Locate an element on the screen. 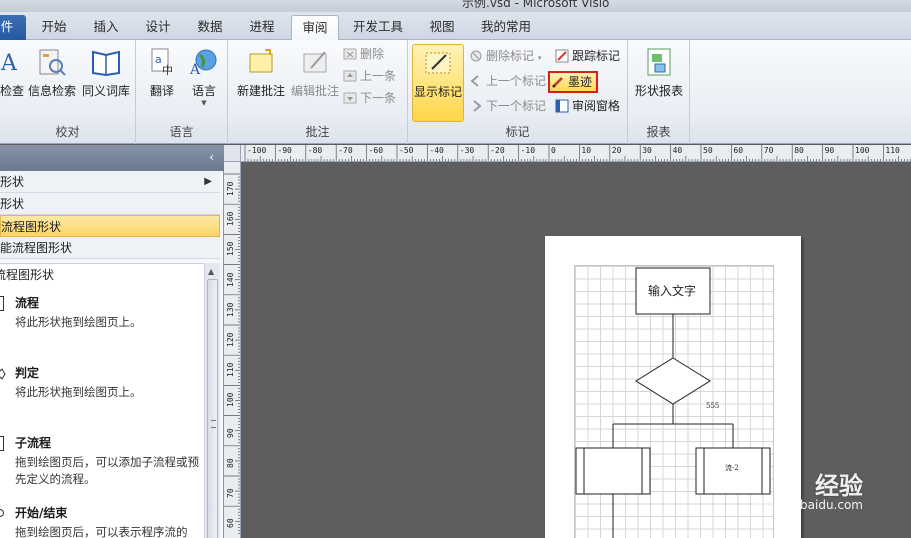 Image resolution: width=911 pixels, height=538 pixels. reviewing-pane-button: 审阅窗格 is located at coordinates (587, 106).